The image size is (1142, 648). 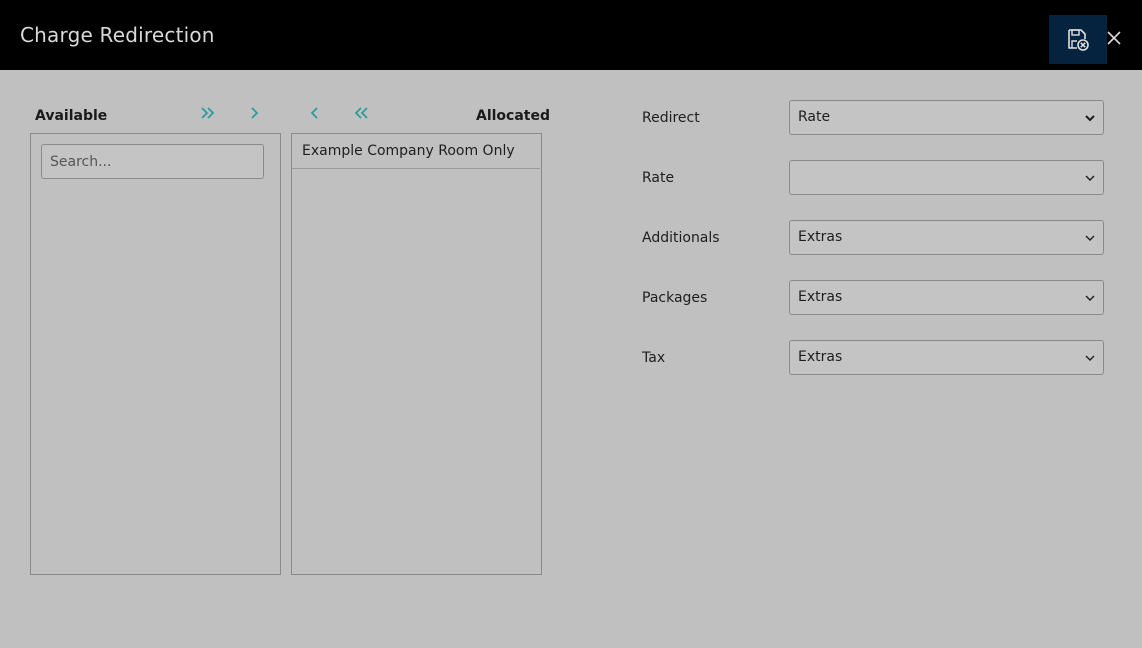 What do you see at coordinates (155, 354) in the screenshot?
I see `available-list` at bounding box center [155, 354].